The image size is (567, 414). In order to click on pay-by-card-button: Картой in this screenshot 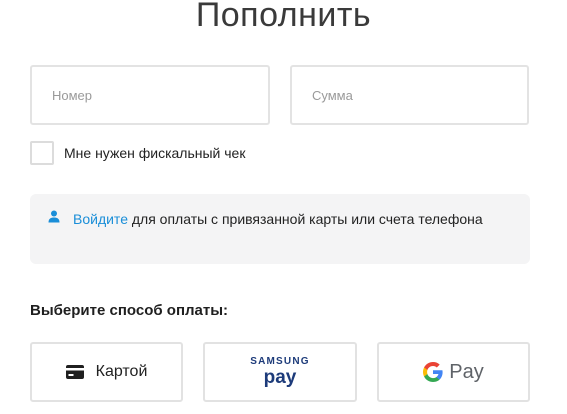, I will do `click(106, 372)`.